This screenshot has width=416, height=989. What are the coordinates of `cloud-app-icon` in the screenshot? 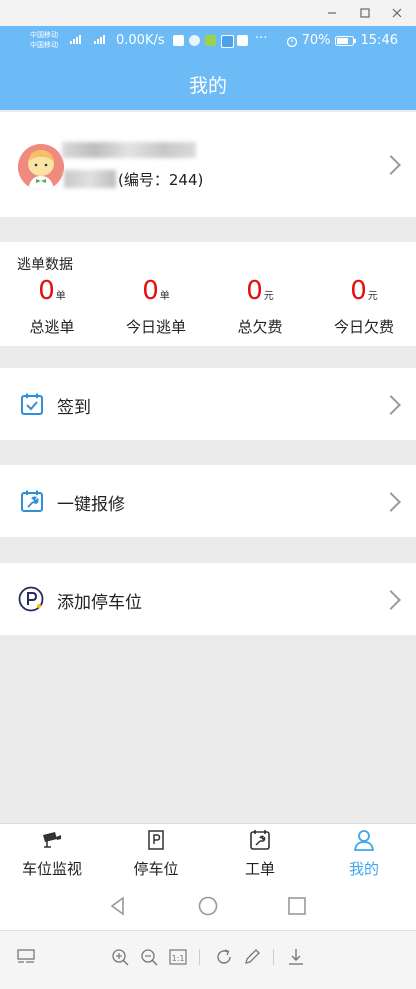 It's located at (194, 40).